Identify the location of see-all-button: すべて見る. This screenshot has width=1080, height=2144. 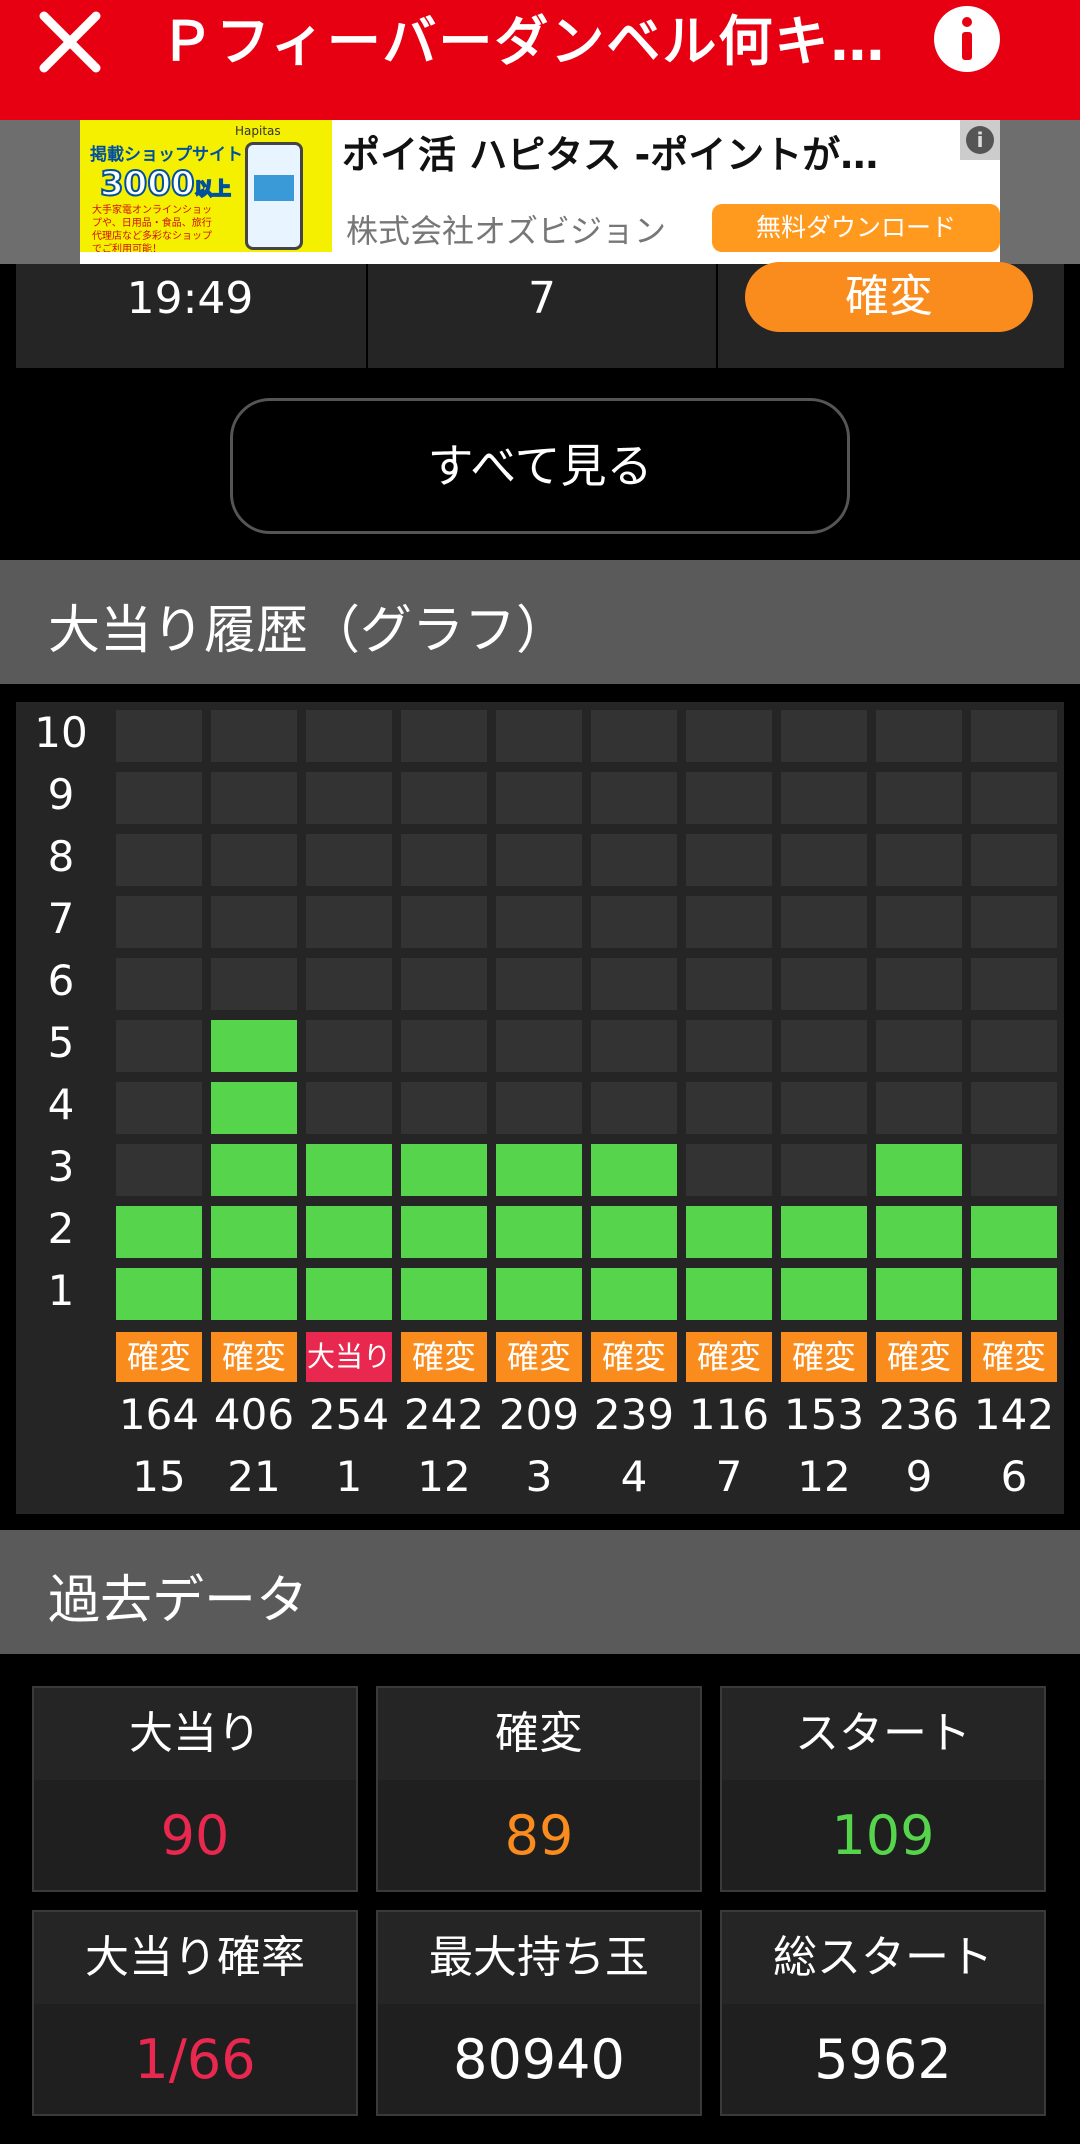
(540, 466).